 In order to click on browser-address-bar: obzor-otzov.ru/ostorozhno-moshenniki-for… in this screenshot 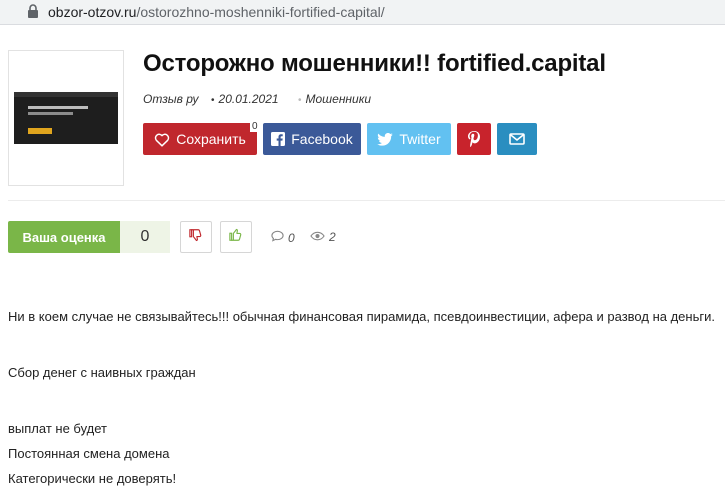, I will do `click(362, 12)`.